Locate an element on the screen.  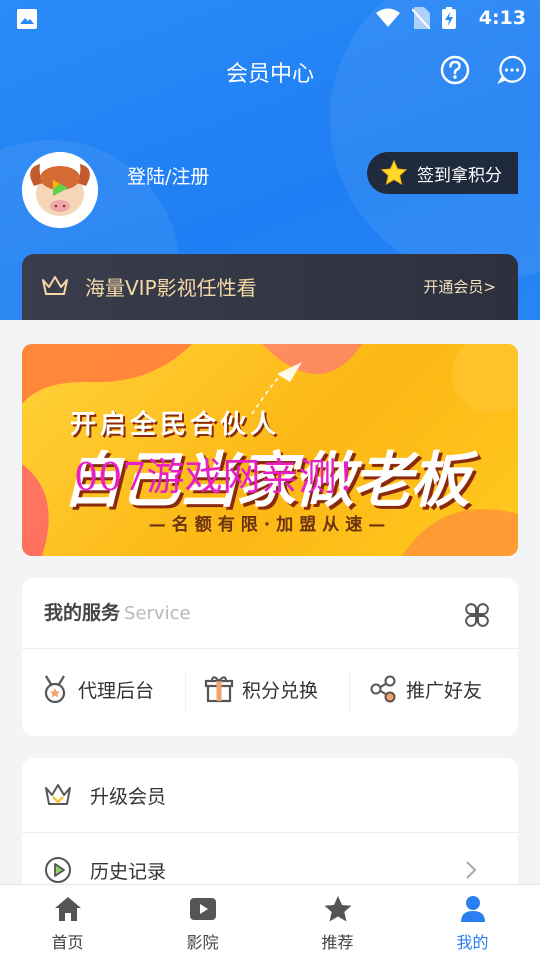
service-label: 代理后台 is located at coordinates (116, 690).